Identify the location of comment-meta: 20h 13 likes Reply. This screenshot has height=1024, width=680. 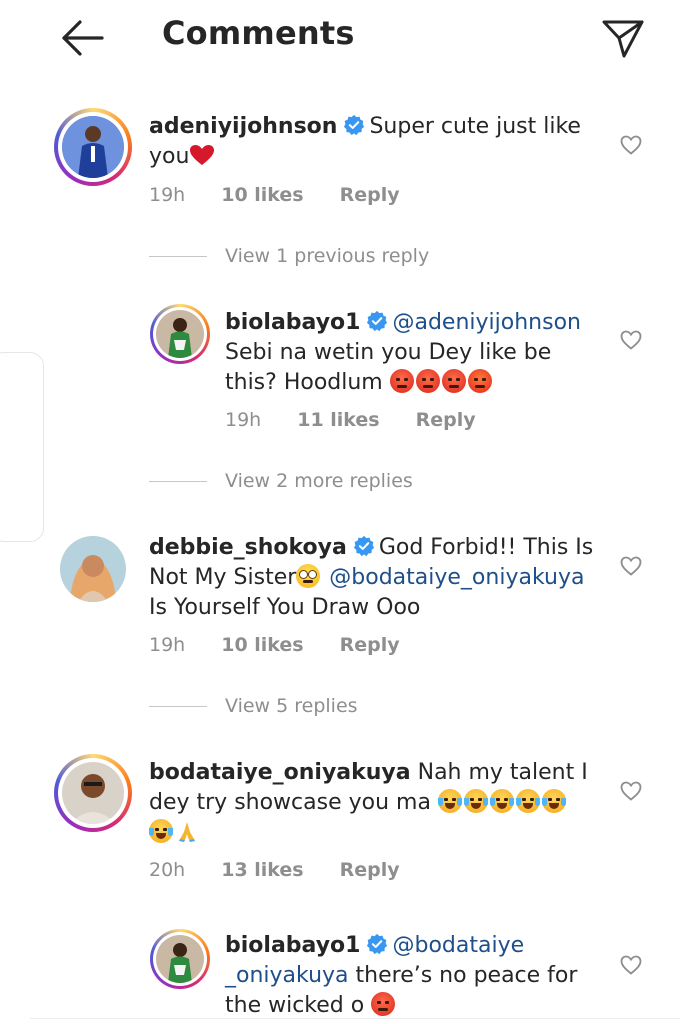
(274, 870).